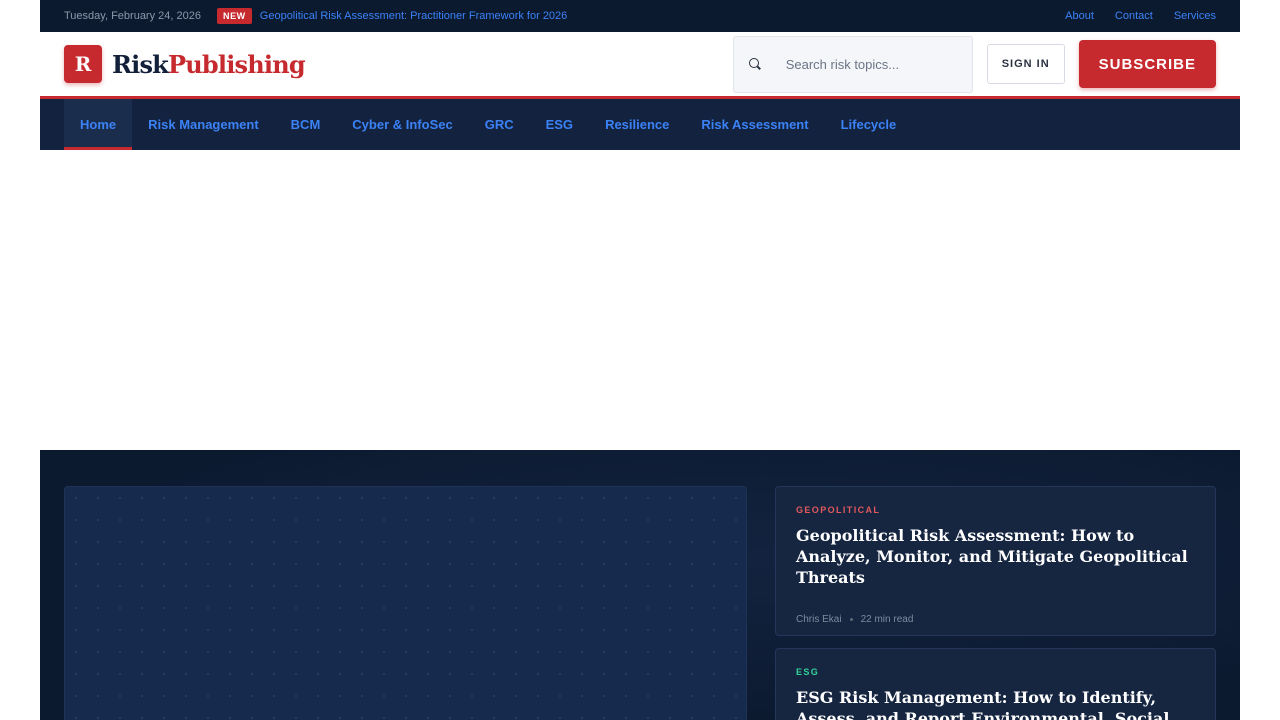 The height and width of the screenshot is (720, 1280). I want to click on nav-item-cyber-infosec: Cyber & InfoSec, so click(402, 124).